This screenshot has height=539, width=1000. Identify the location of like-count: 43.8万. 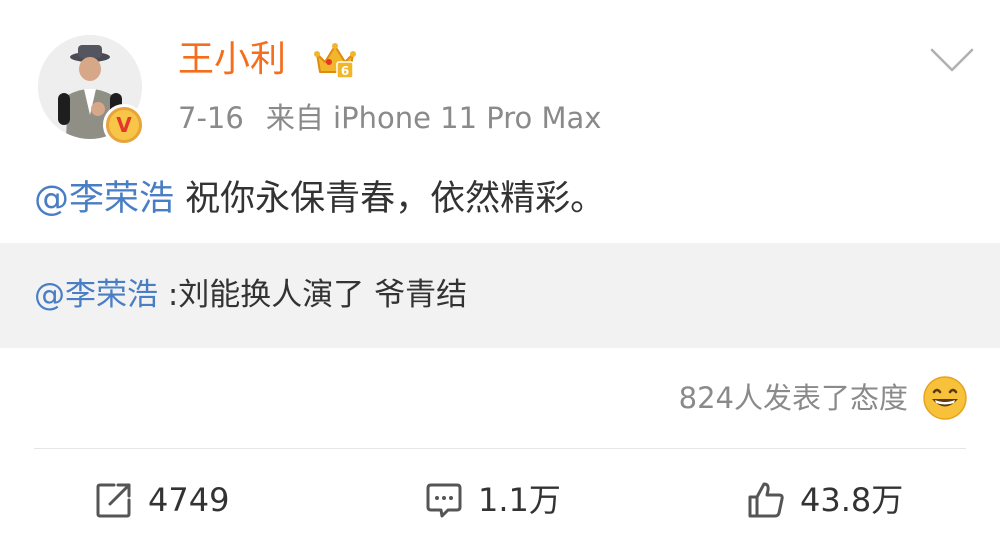
(852, 500).